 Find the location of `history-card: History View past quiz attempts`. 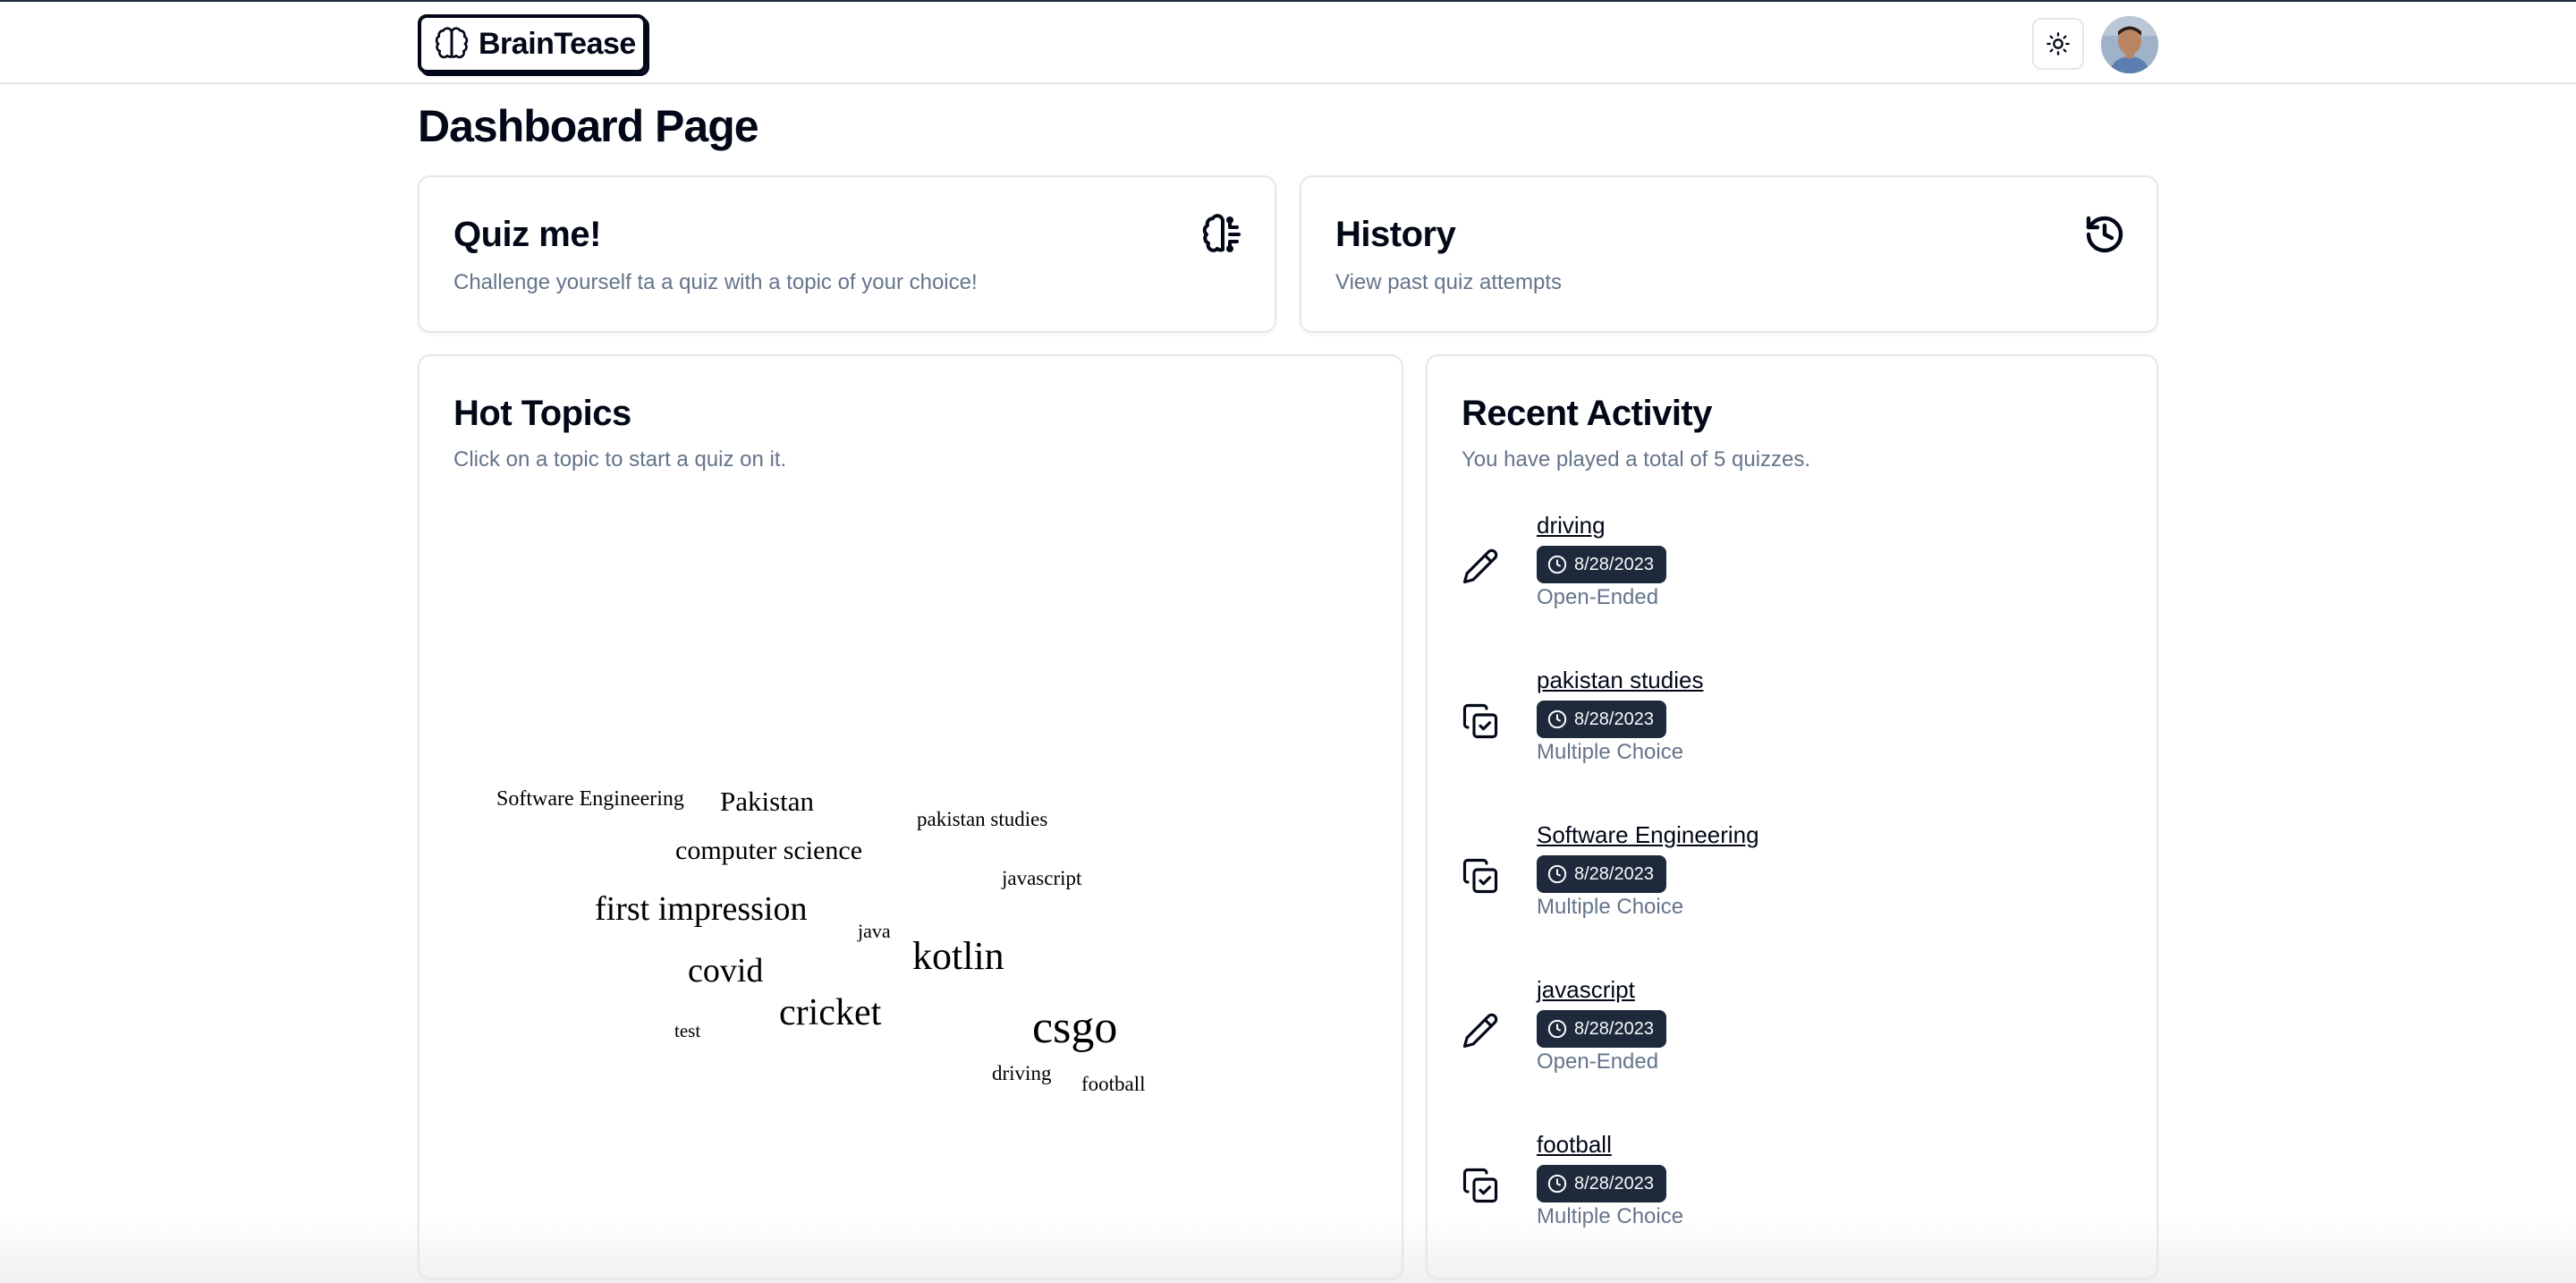

history-card: History View past quiz attempts is located at coordinates (1729, 254).